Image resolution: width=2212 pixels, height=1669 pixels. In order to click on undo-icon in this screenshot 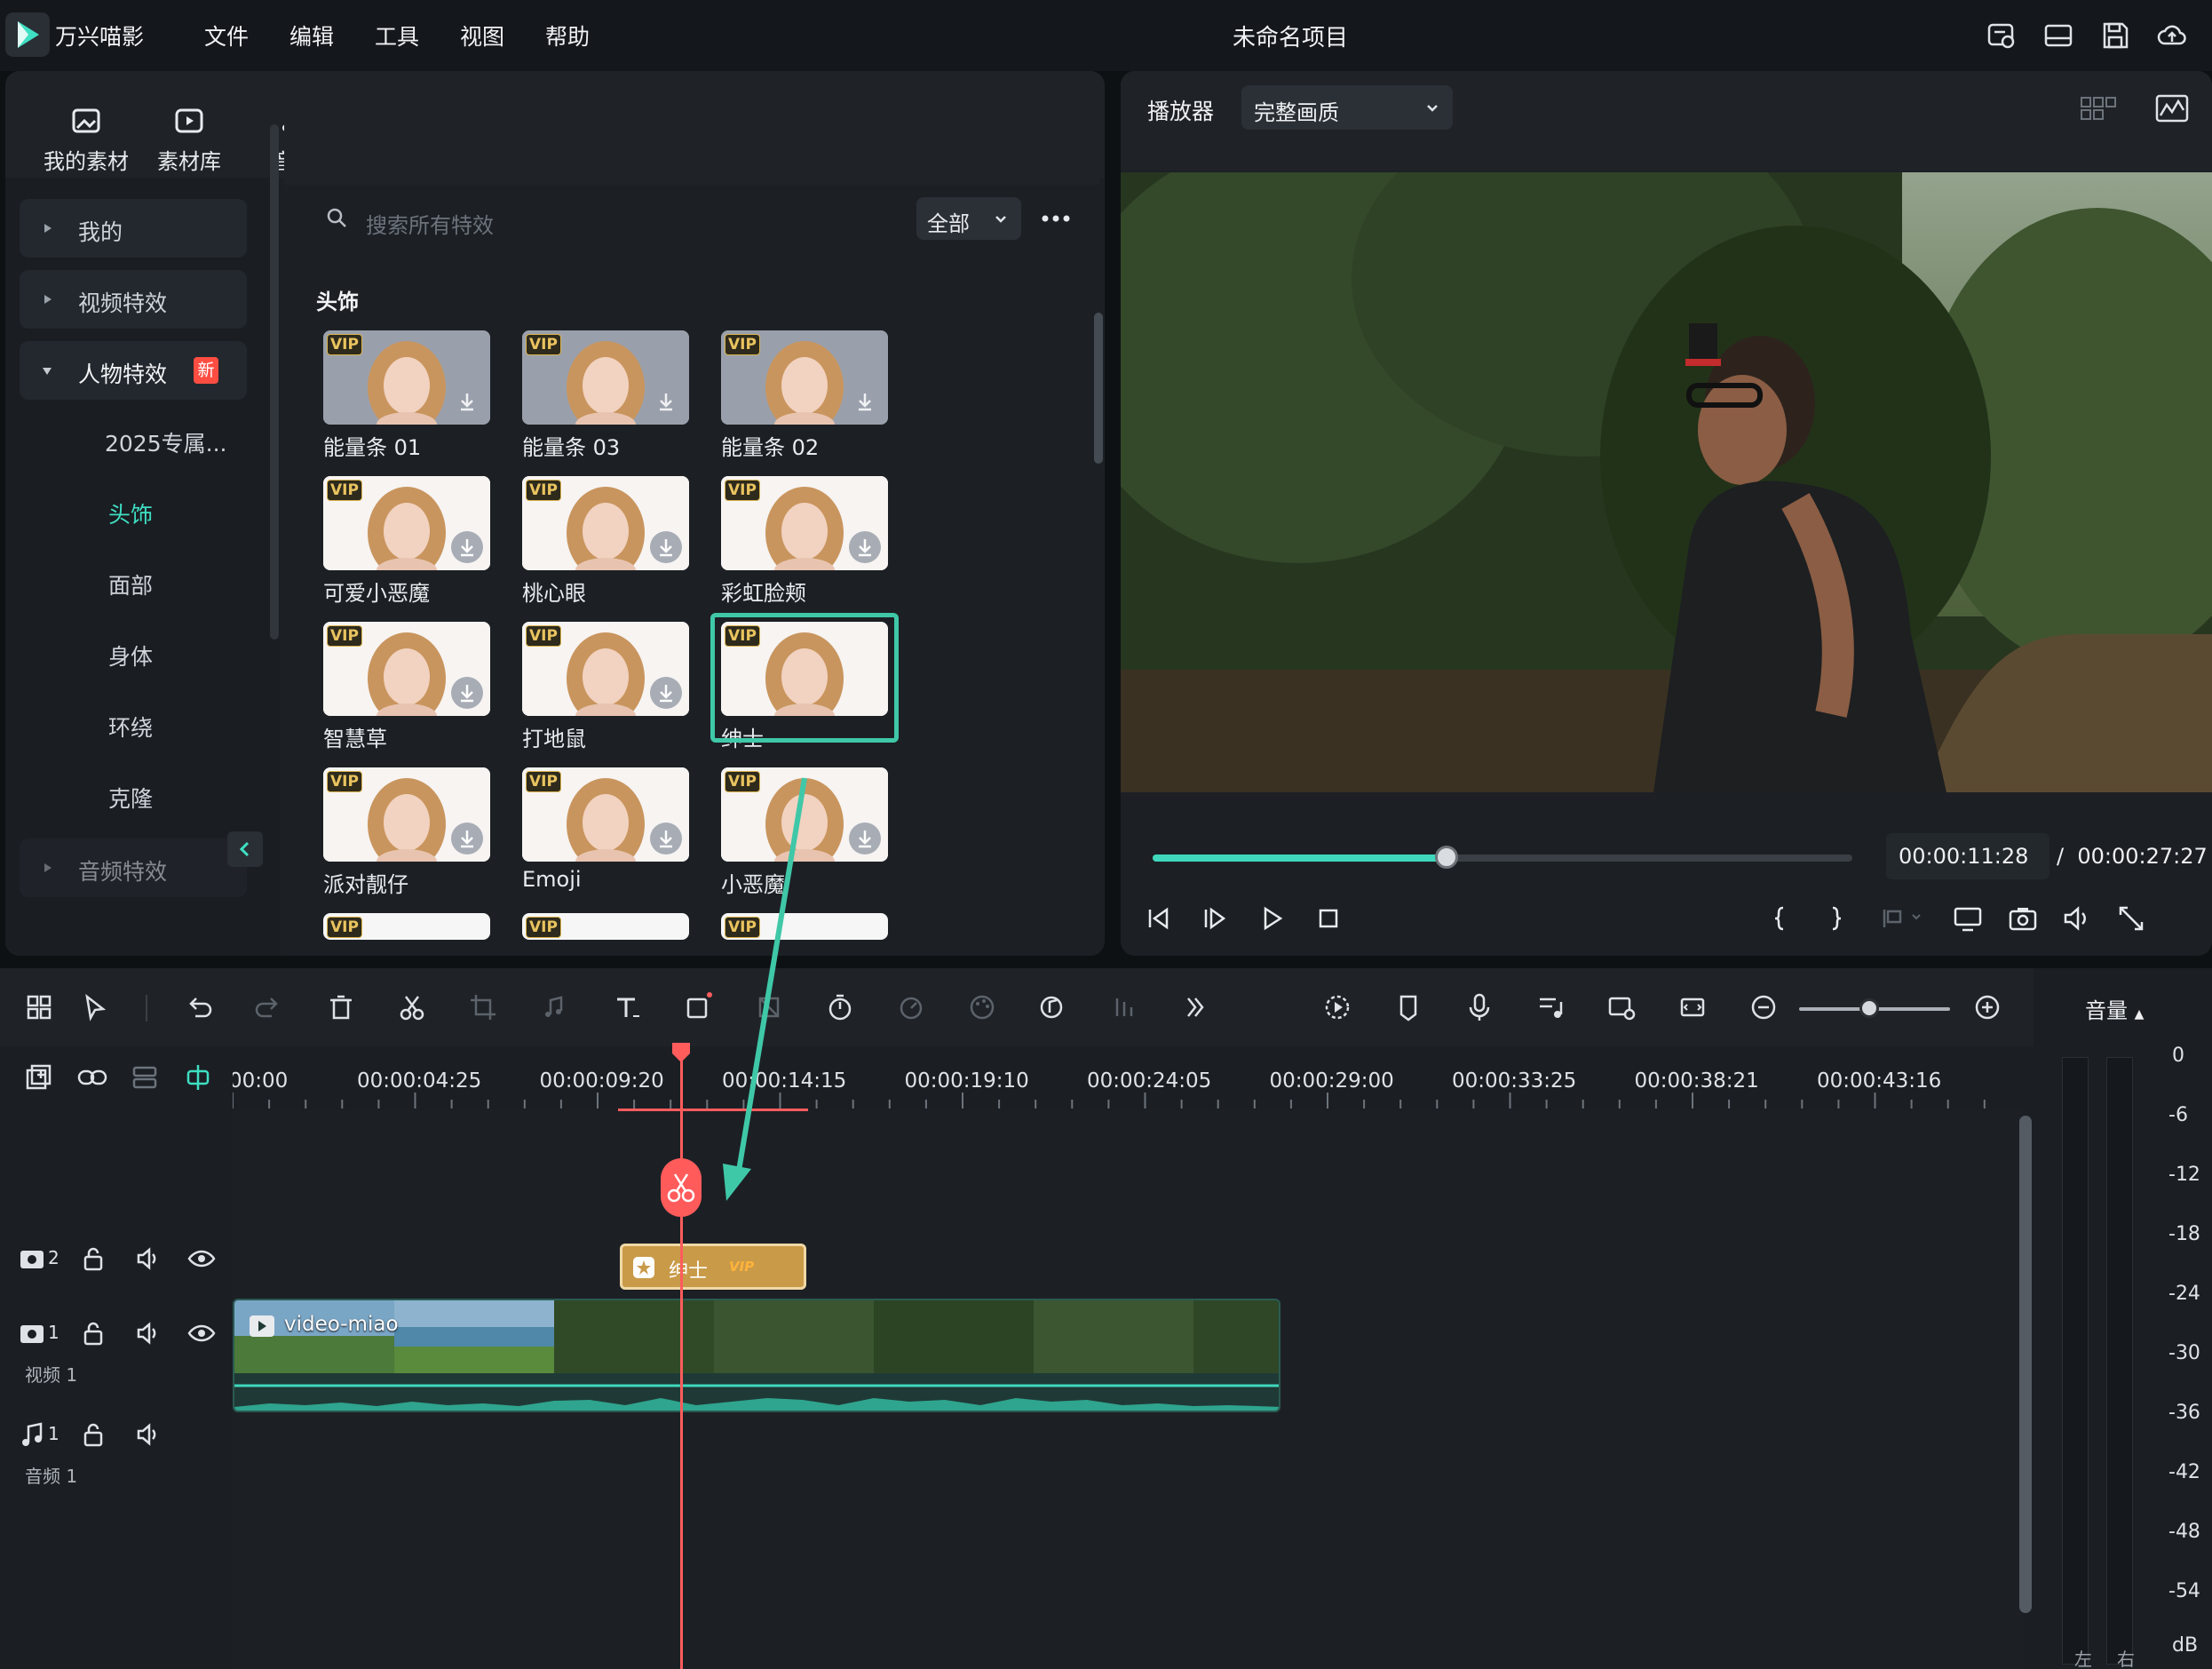, I will do `click(199, 1007)`.